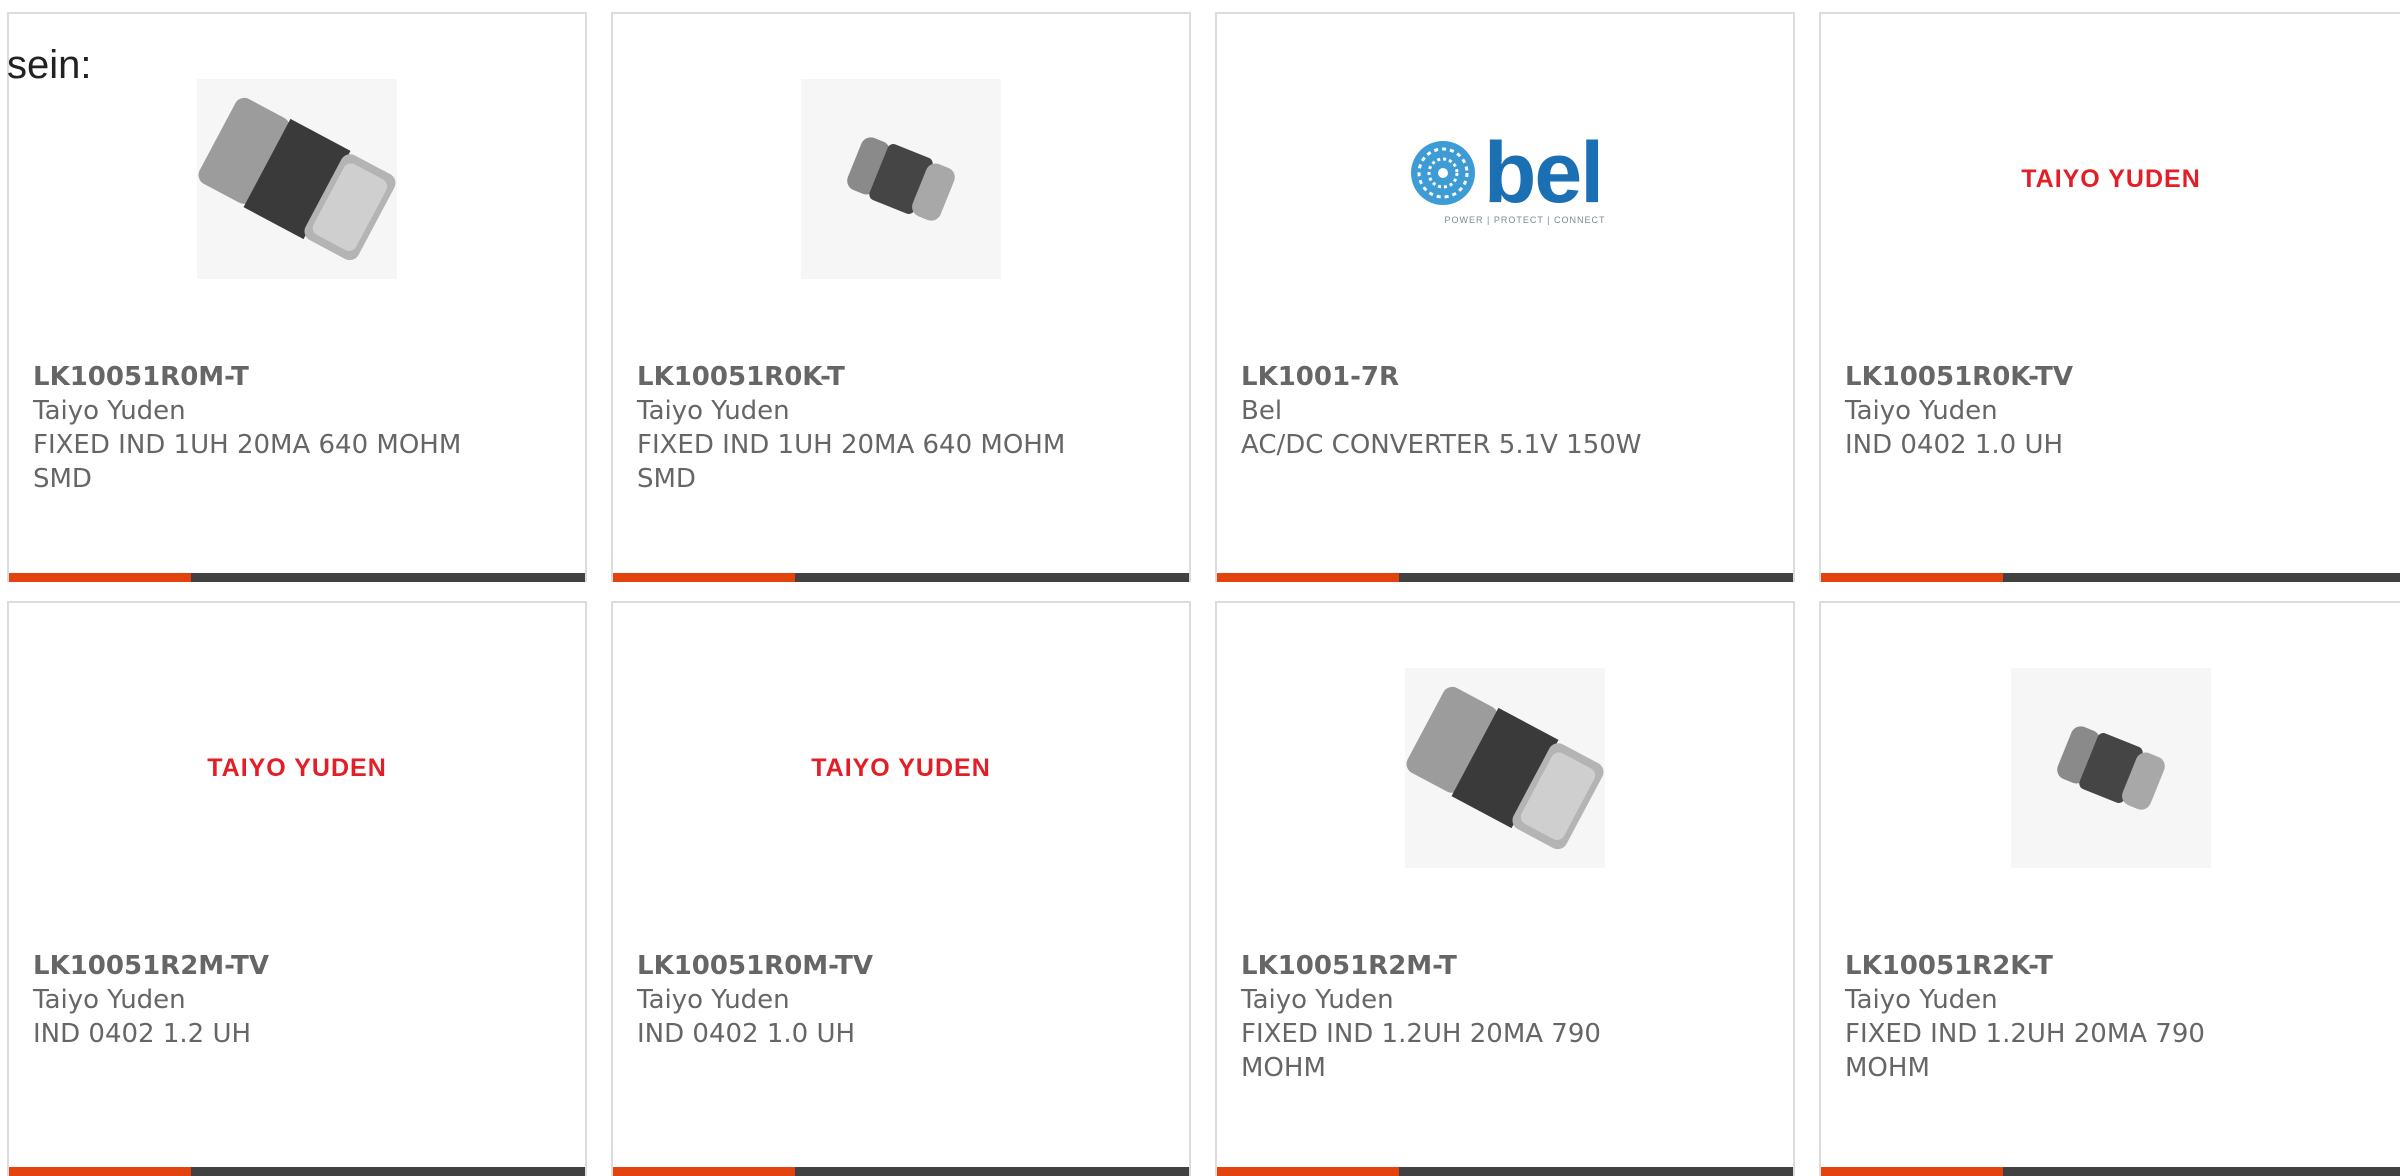 The height and width of the screenshot is (1176, 2400). What do you see at coordinates (49, 65) in the screenshot?
I see `intro-text: sein:` at bounding box center [49, 65].